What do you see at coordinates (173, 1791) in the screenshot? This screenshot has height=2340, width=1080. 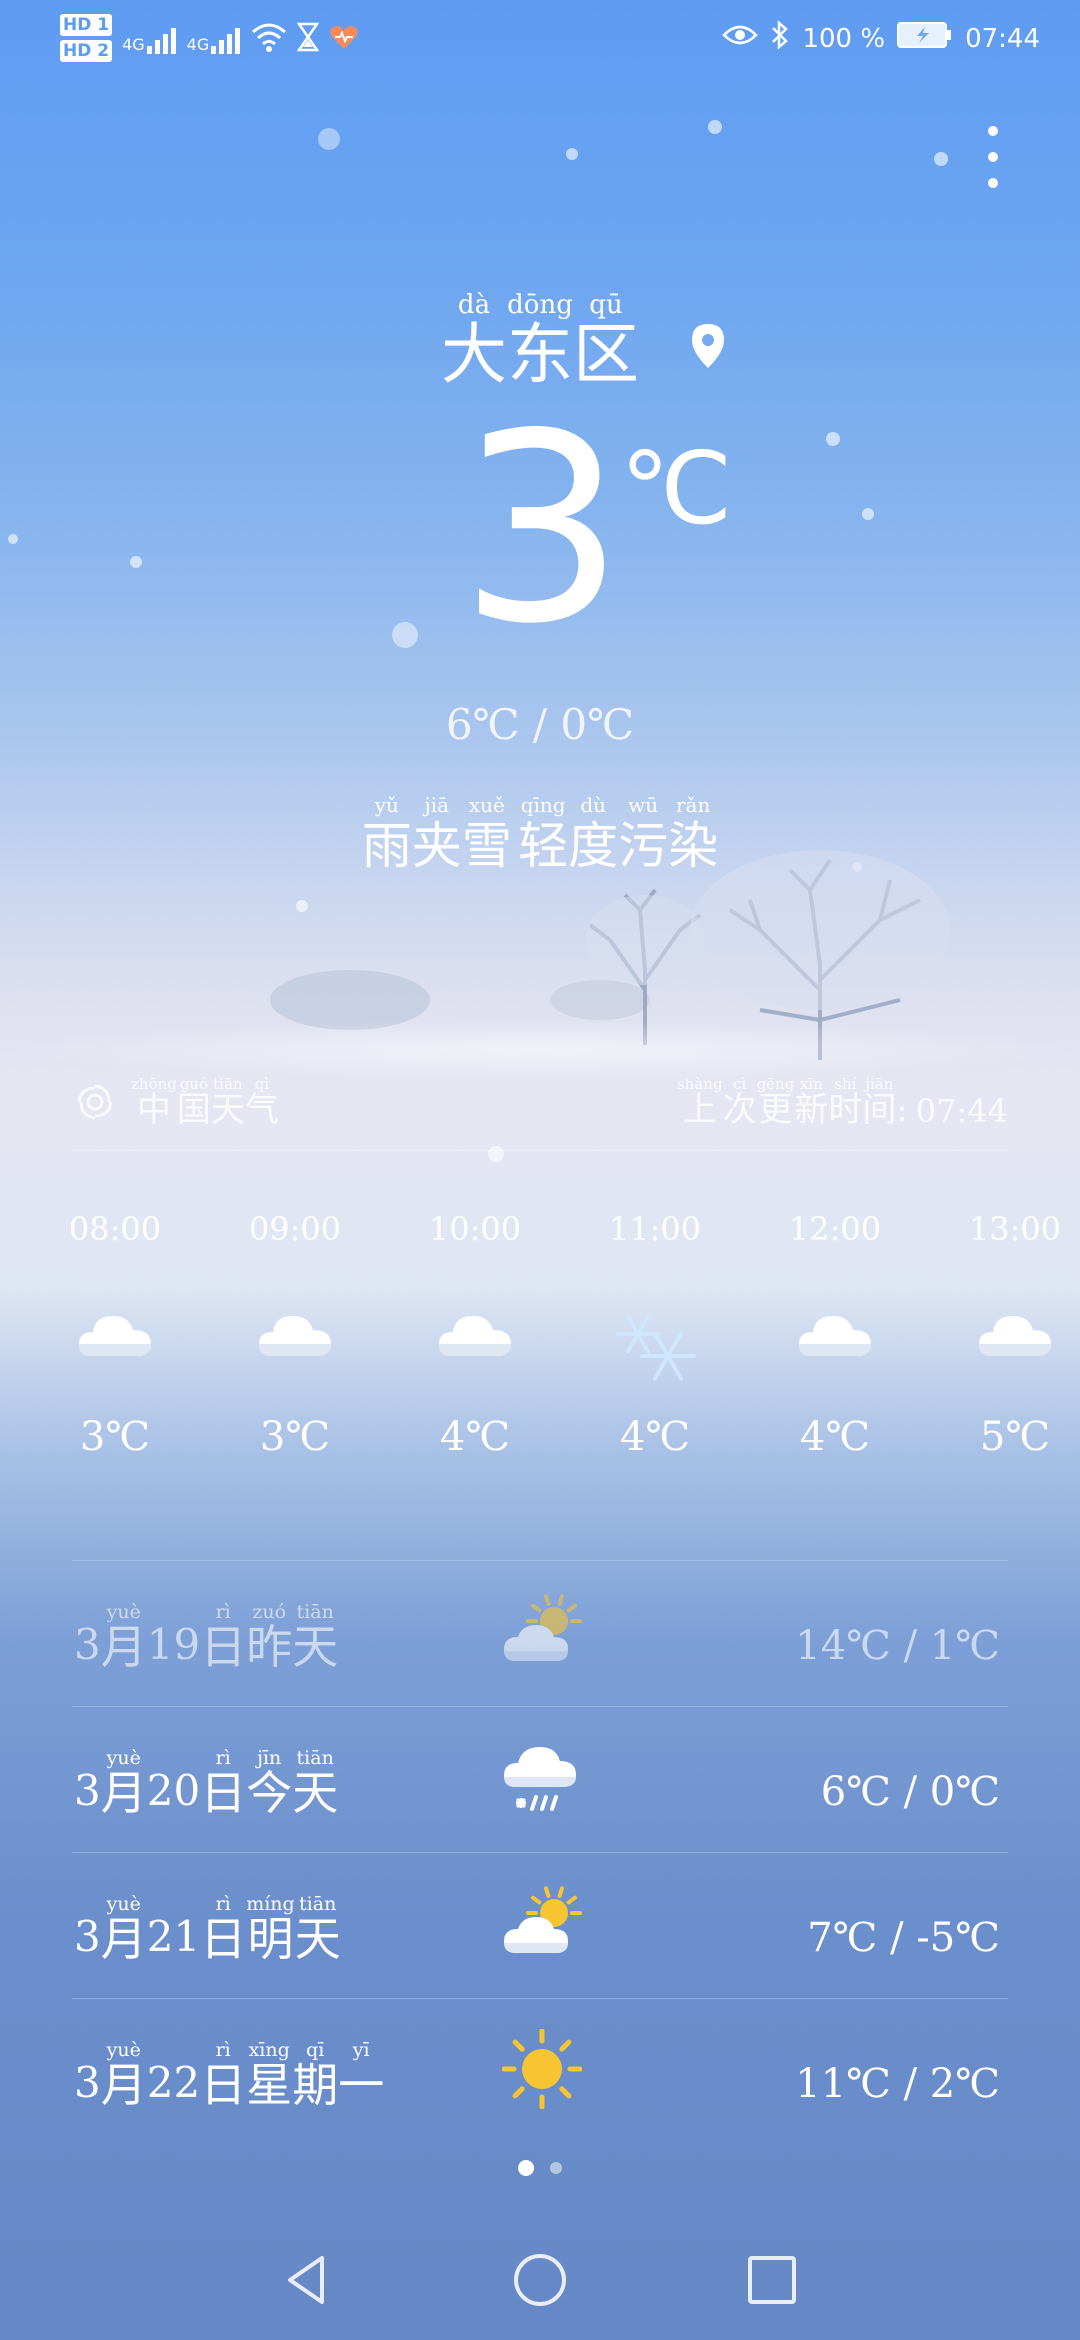 I see `day-number: 20` at bounding box center [173, 1791].